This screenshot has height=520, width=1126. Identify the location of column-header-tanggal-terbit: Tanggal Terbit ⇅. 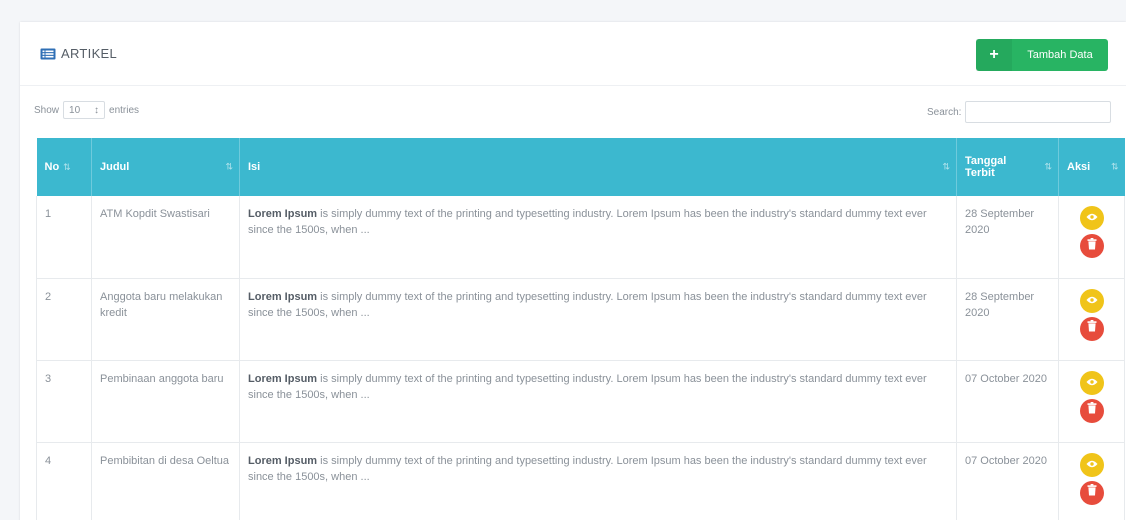
(1007, 167).